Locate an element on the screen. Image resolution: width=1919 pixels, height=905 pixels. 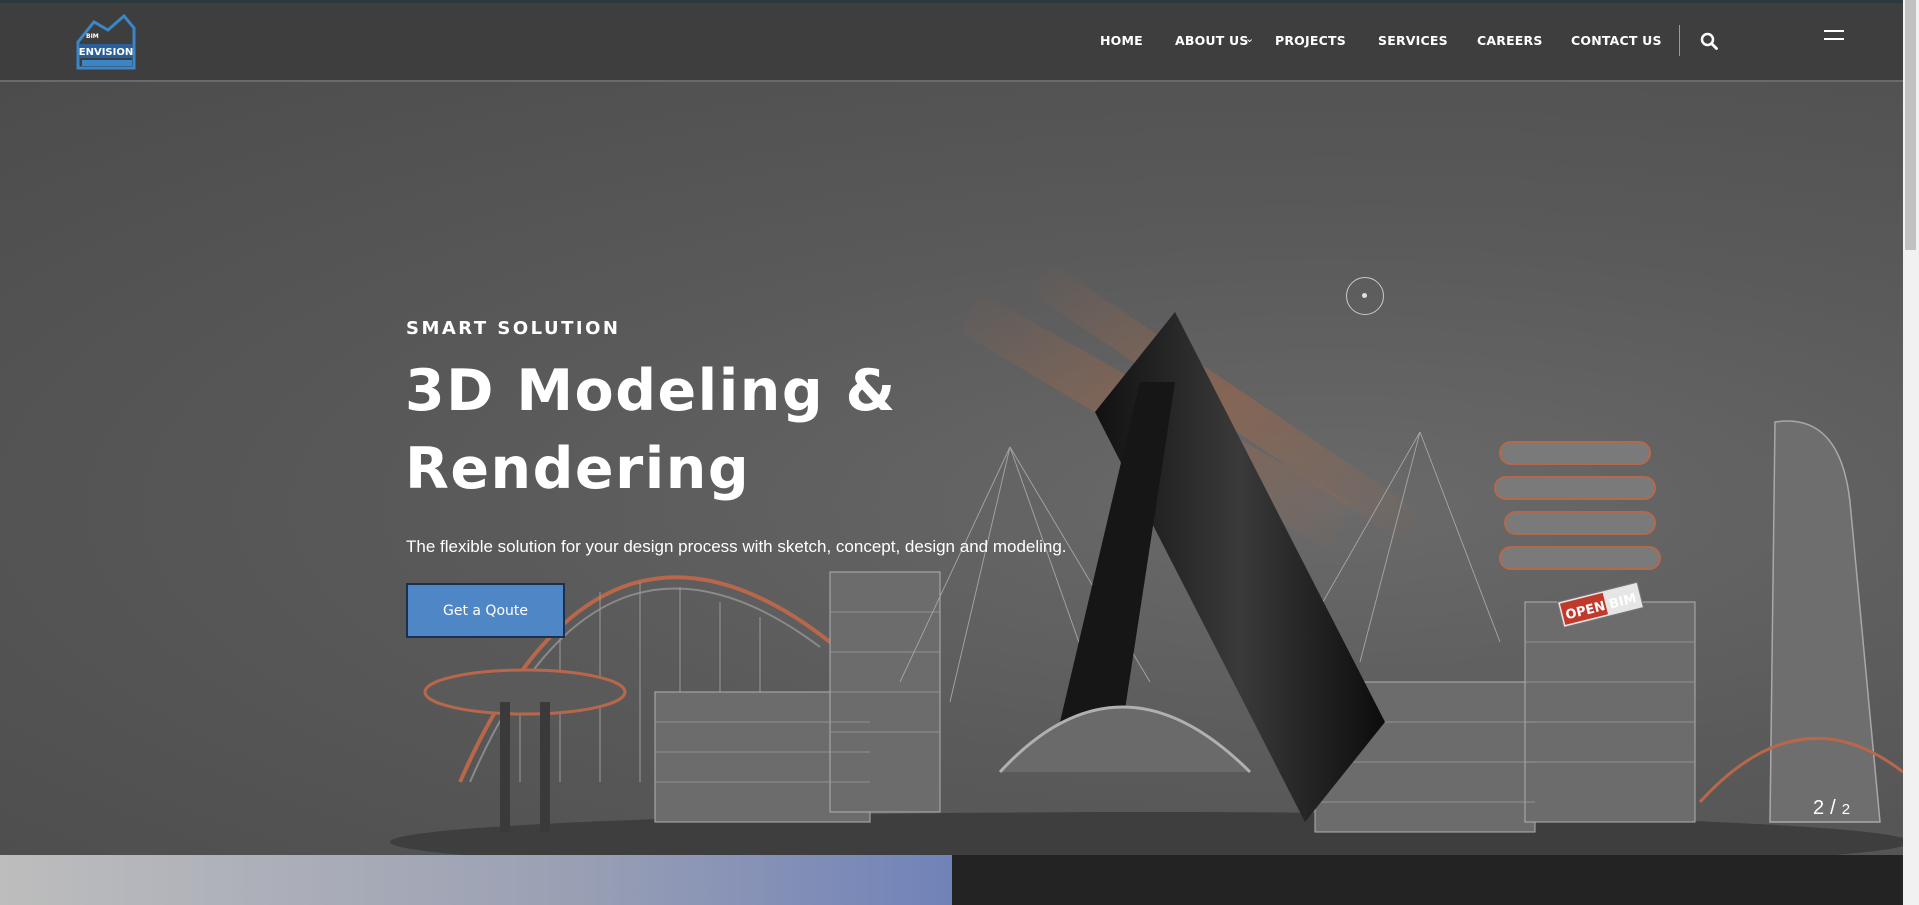
slide-counter: 2/2 is located at coordinates (1831, 808).